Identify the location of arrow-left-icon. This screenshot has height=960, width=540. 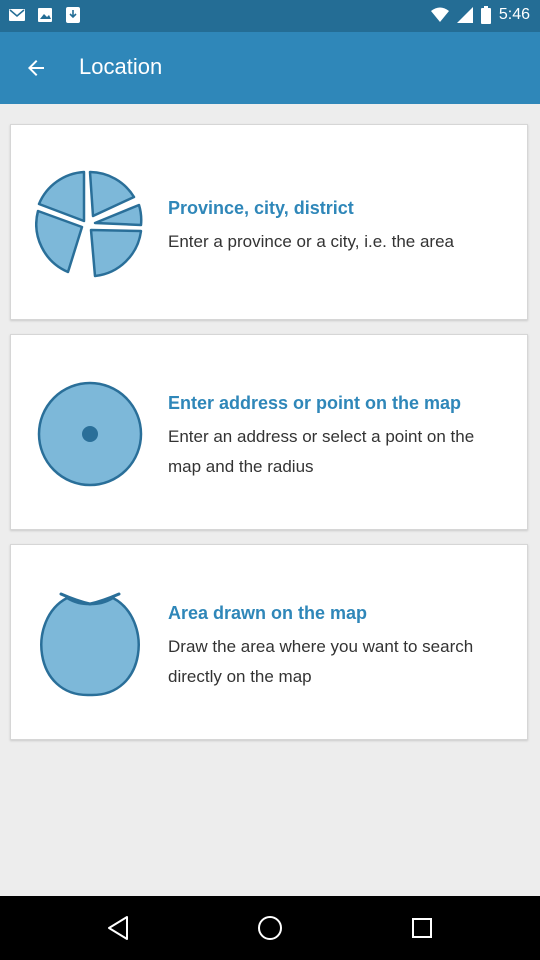
(36, 68).